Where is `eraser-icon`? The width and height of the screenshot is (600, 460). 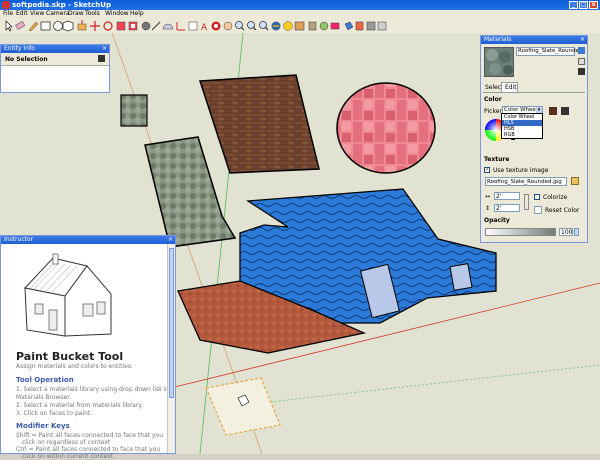 eraser-icon is located at coordinates (20, 25).